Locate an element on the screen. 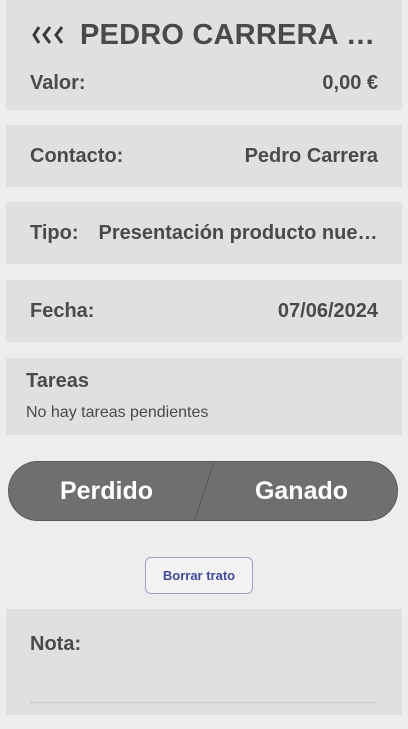 Image resolution: width=408 pixels, height=729 pixels. nota-label: Nota: is located at coordinates (56, 644).